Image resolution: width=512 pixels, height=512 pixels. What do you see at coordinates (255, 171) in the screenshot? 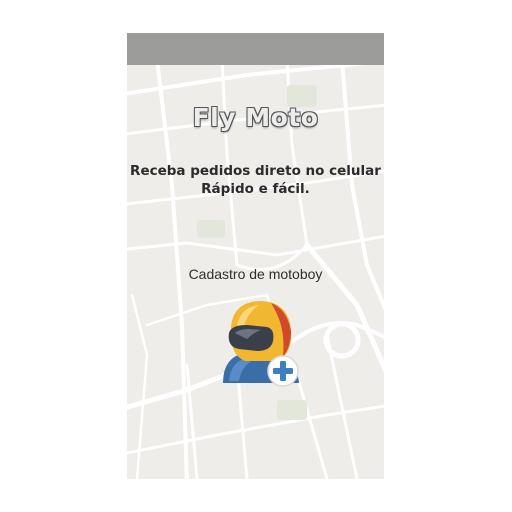
I see `tagline-line-1: Receba pedidos direto no celular` at bounding box center [255, 171].